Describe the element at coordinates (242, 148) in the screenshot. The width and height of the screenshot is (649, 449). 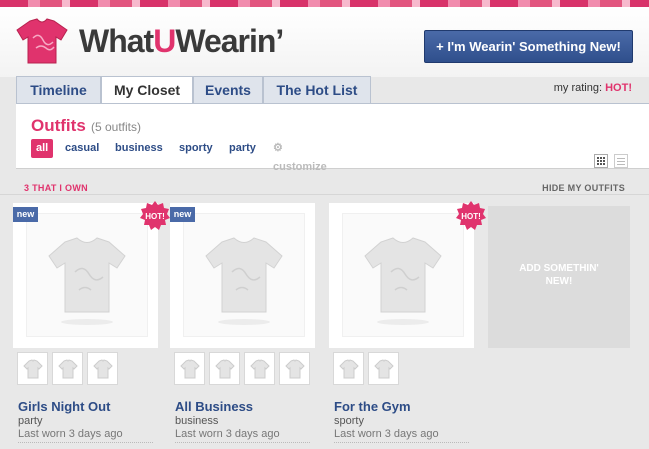
I see `filter-party: party` at that location.